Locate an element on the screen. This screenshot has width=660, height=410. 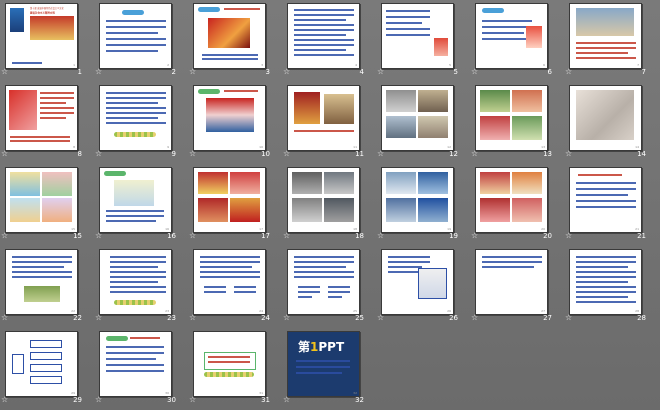
slide-title: 建设社会主义精神文明 is located at coordinates (42, 13).